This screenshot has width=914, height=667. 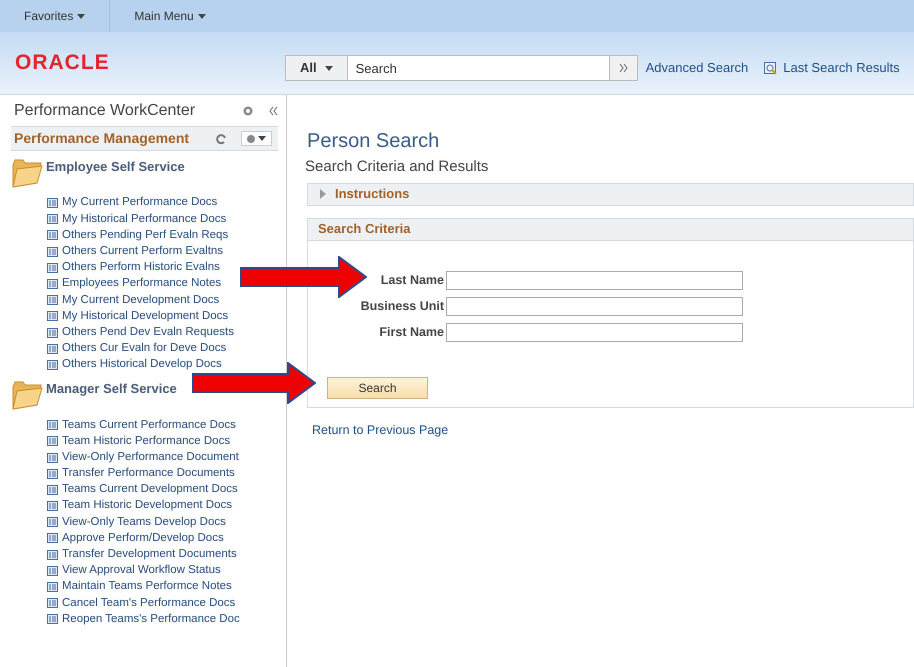 What do you see at coordinates (613, 430) in the screenshot?
I see `return-link: Return to Previous Page` at bounding box center [613, 430].